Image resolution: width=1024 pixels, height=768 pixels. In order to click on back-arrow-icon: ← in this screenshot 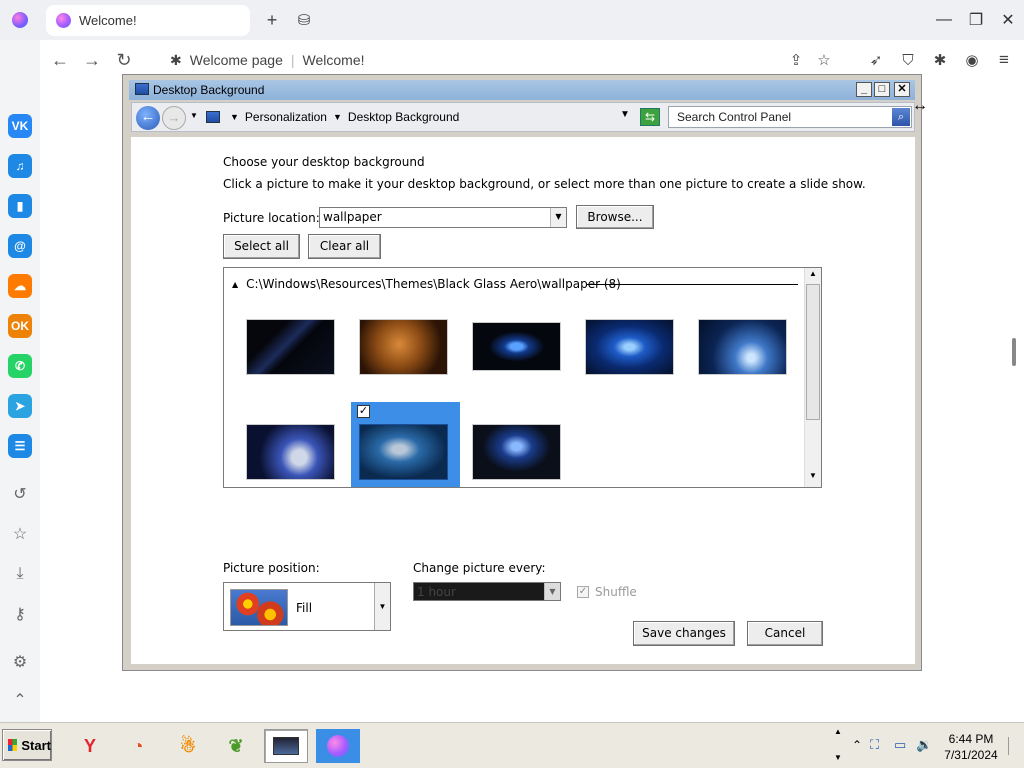, I will do `click(60, 60)`.